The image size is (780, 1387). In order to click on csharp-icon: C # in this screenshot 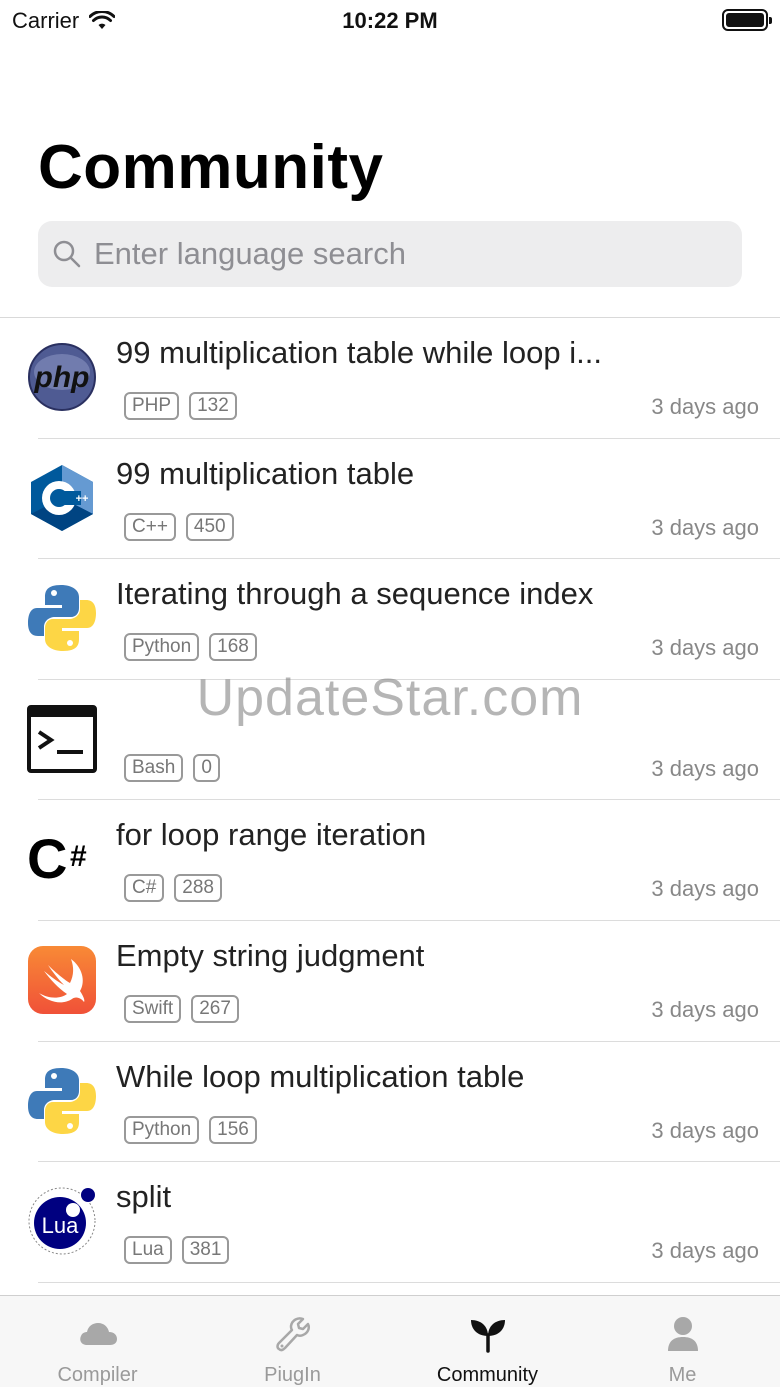, I will do `click(62, 859)`.